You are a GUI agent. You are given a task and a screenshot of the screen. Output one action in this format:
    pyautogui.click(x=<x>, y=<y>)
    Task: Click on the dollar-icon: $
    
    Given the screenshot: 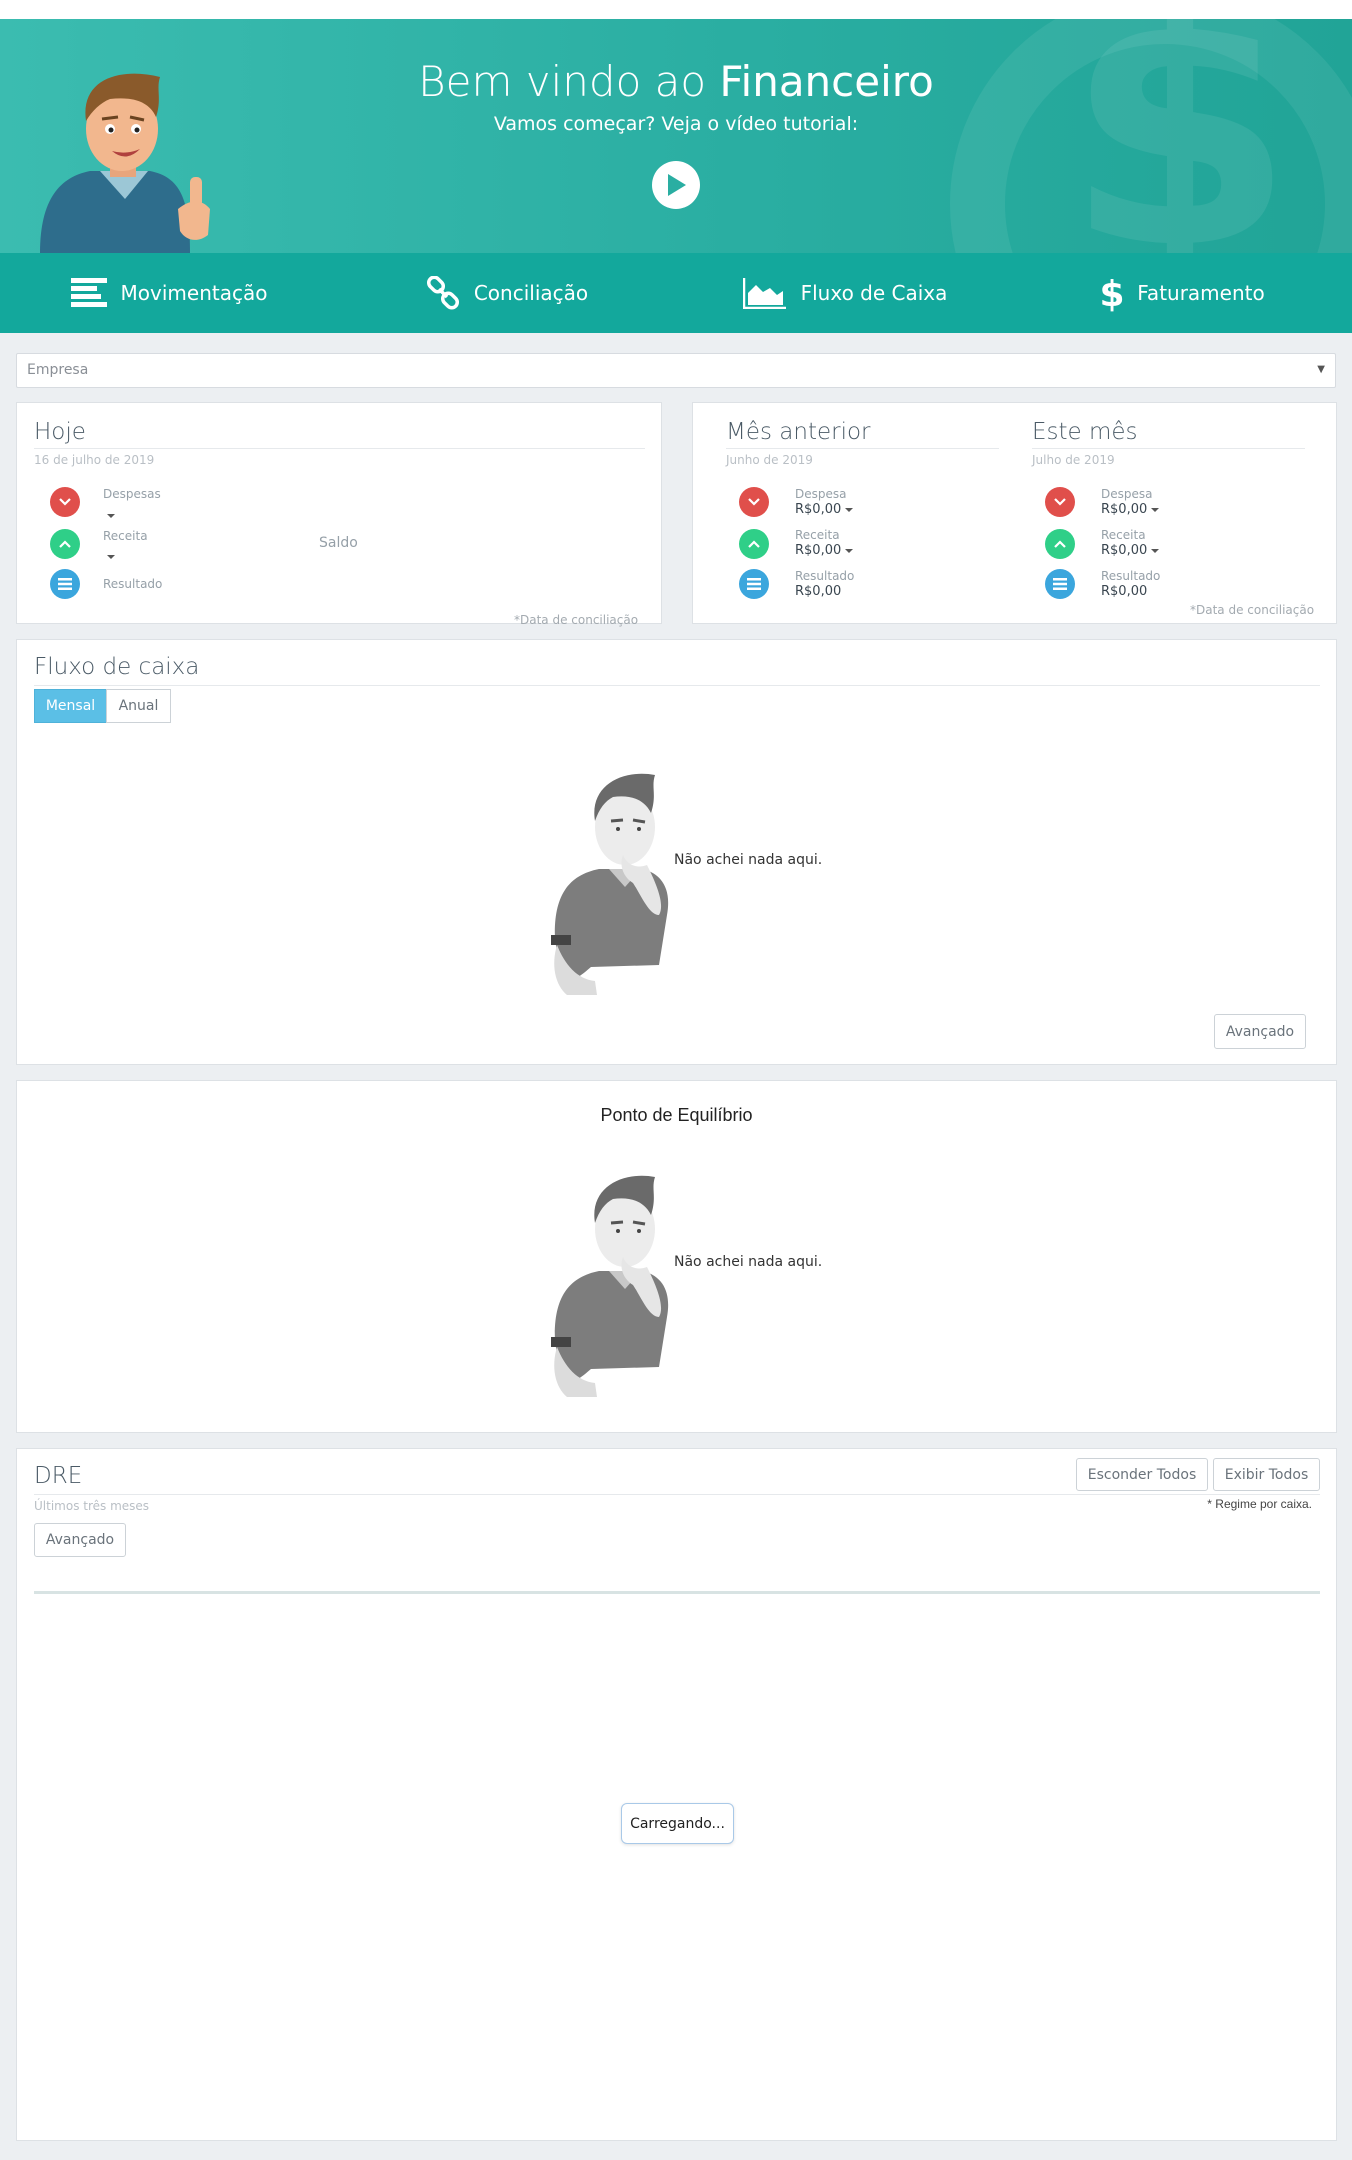 What is the action you would take?
    pyautogui.click(x=1112, y=293)
    